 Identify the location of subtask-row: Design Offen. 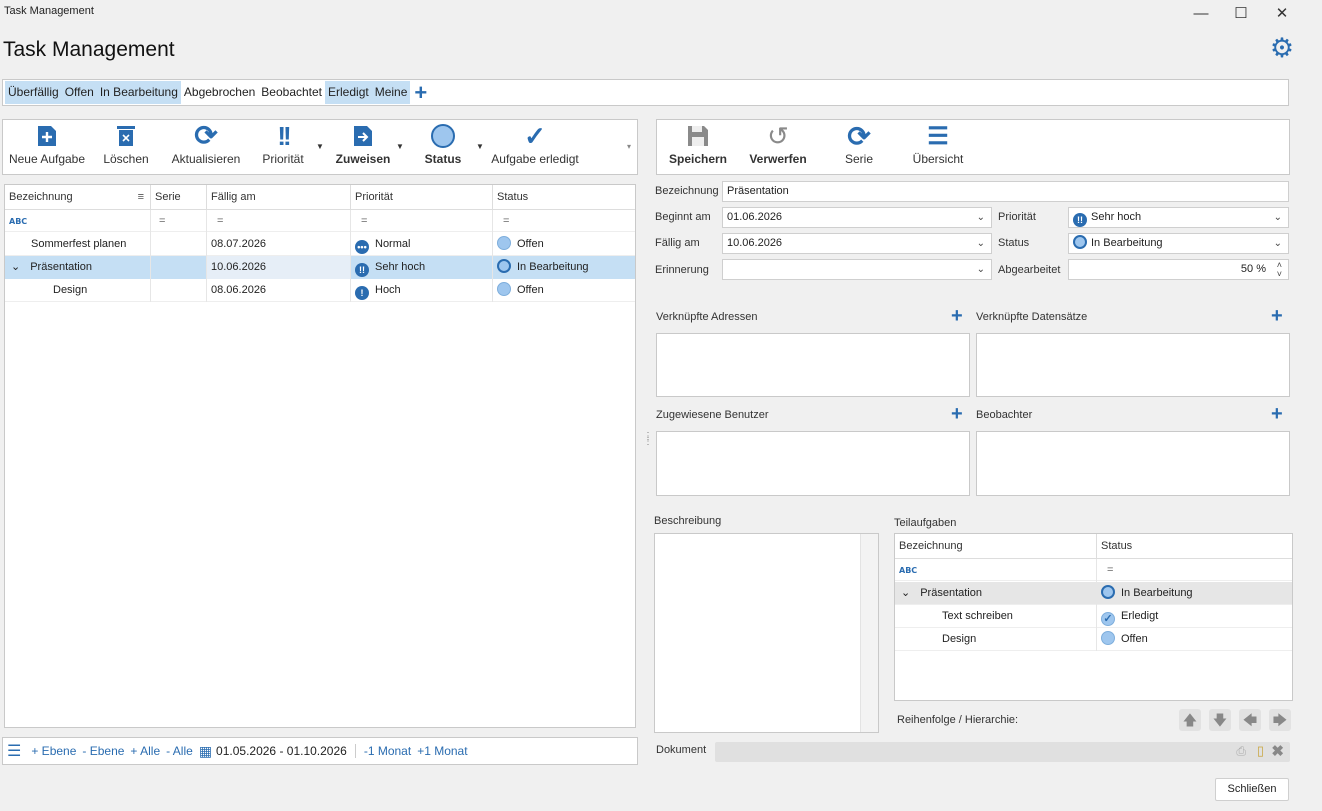
(1093, 639).